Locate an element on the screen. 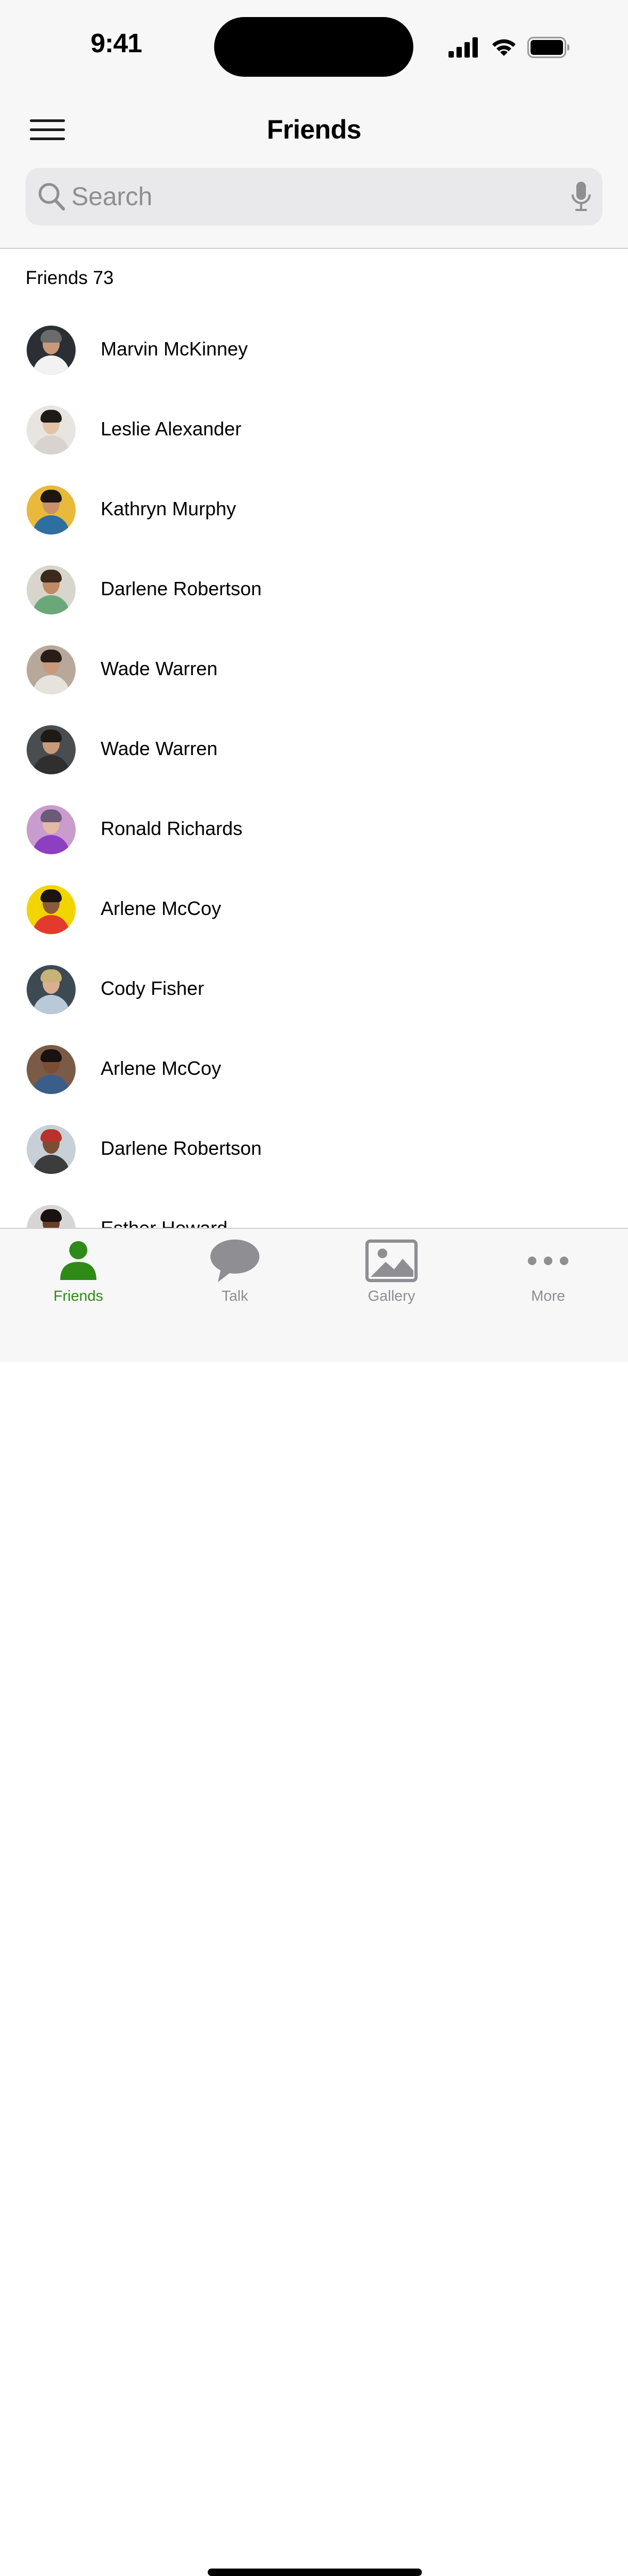 This screenshot has height=2576, width=628. dynamic-island is located at coordinates (313, 47).